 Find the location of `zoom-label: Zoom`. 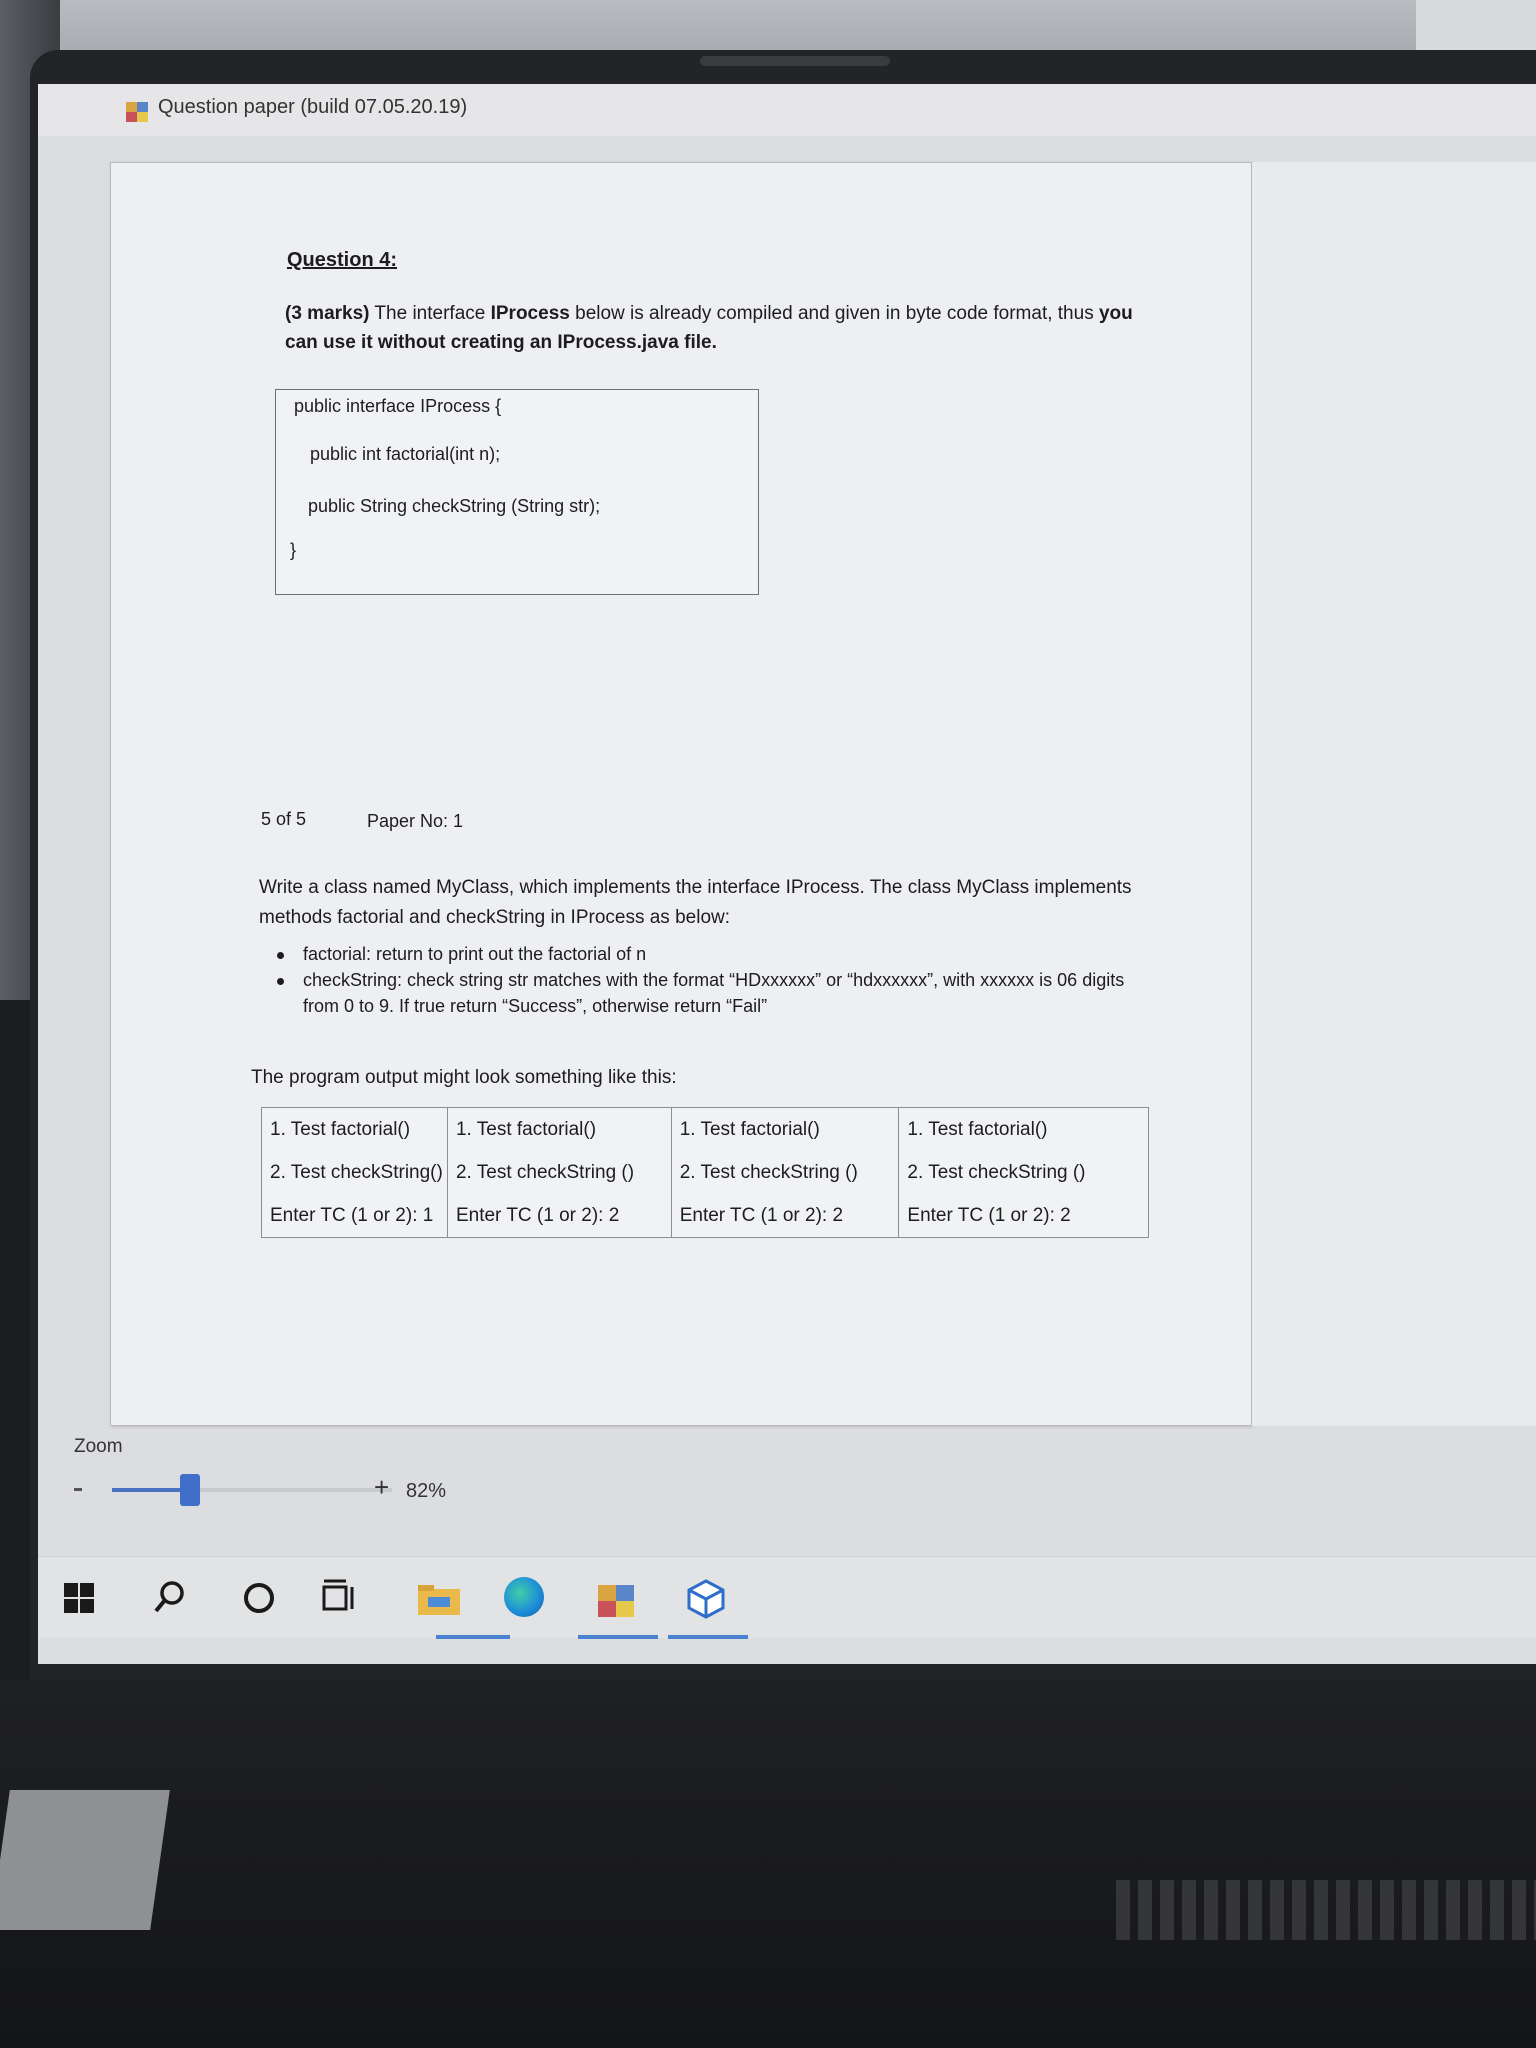

zoom-label: Zoom is located at coordinates (98, 1446).